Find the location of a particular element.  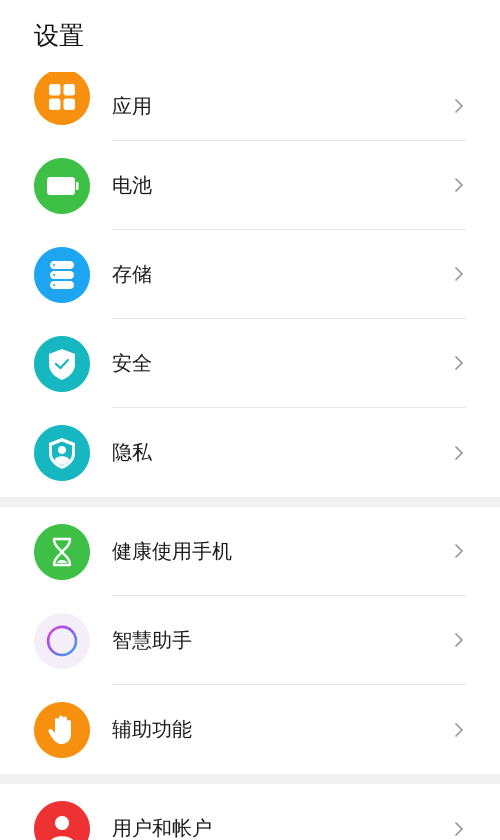

settings-item: 辅助功能 is located at coordinates (250, 729).